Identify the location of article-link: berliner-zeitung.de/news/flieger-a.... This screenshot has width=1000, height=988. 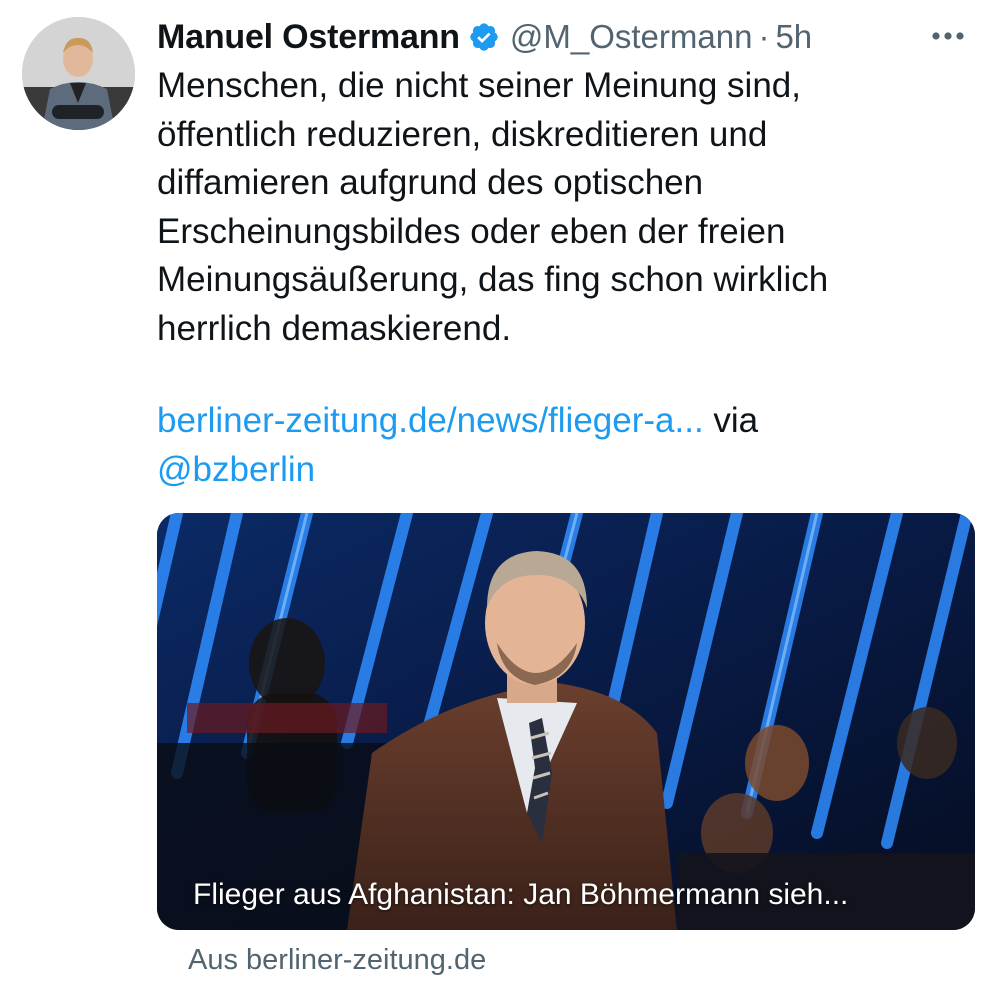
(430, 420).